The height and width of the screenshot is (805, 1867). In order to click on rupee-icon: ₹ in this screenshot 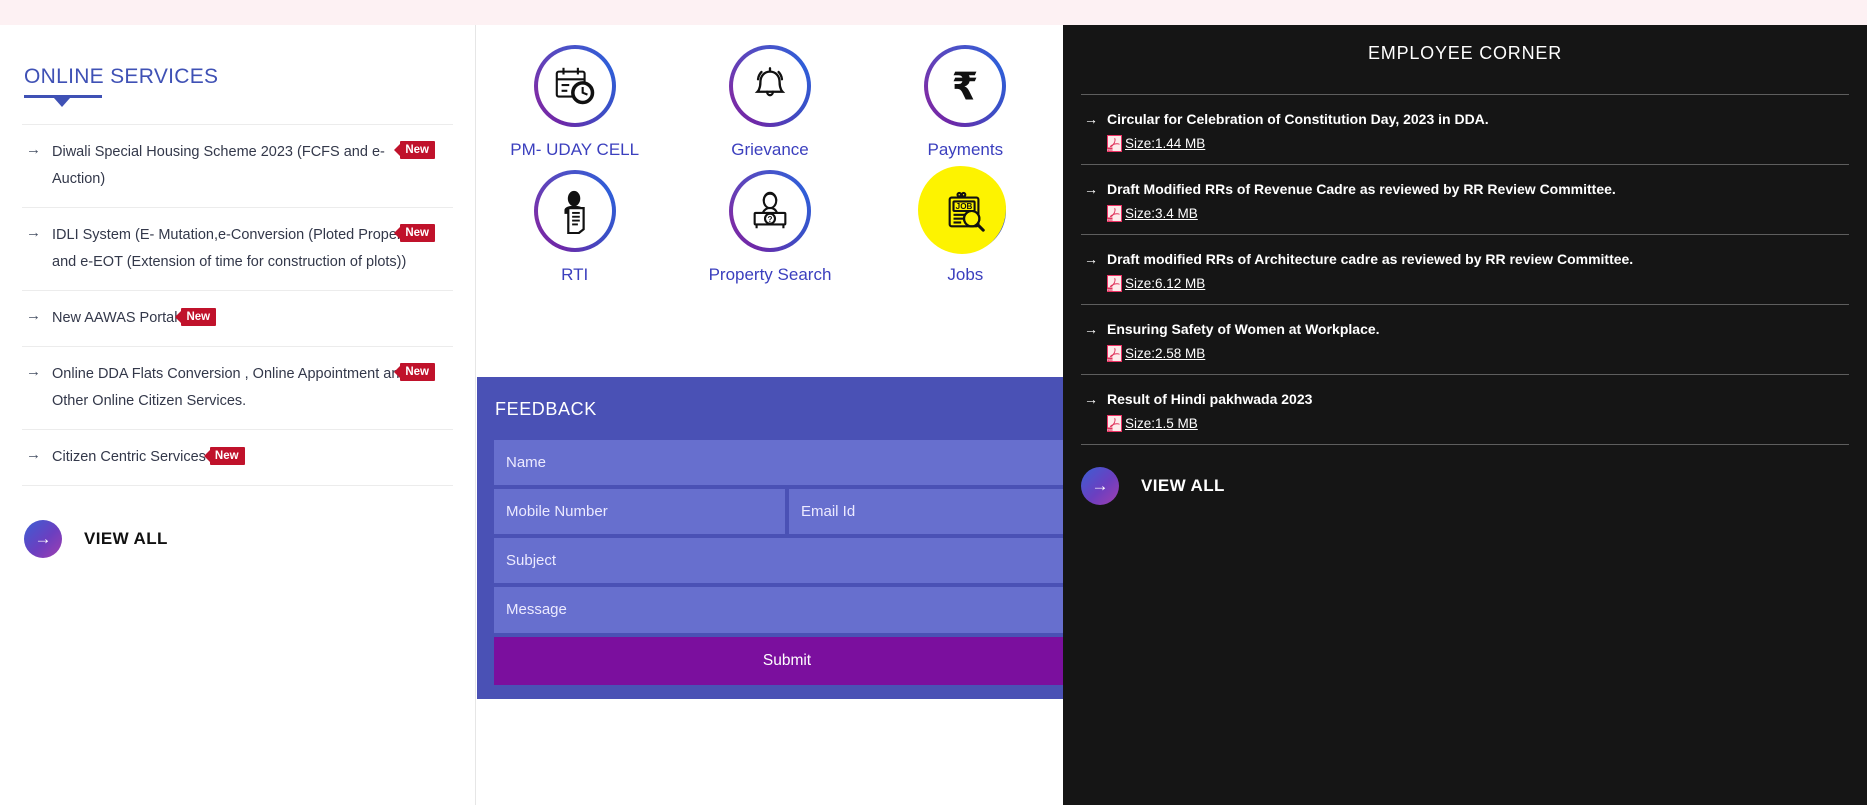, I will do `click(965, 86)`.